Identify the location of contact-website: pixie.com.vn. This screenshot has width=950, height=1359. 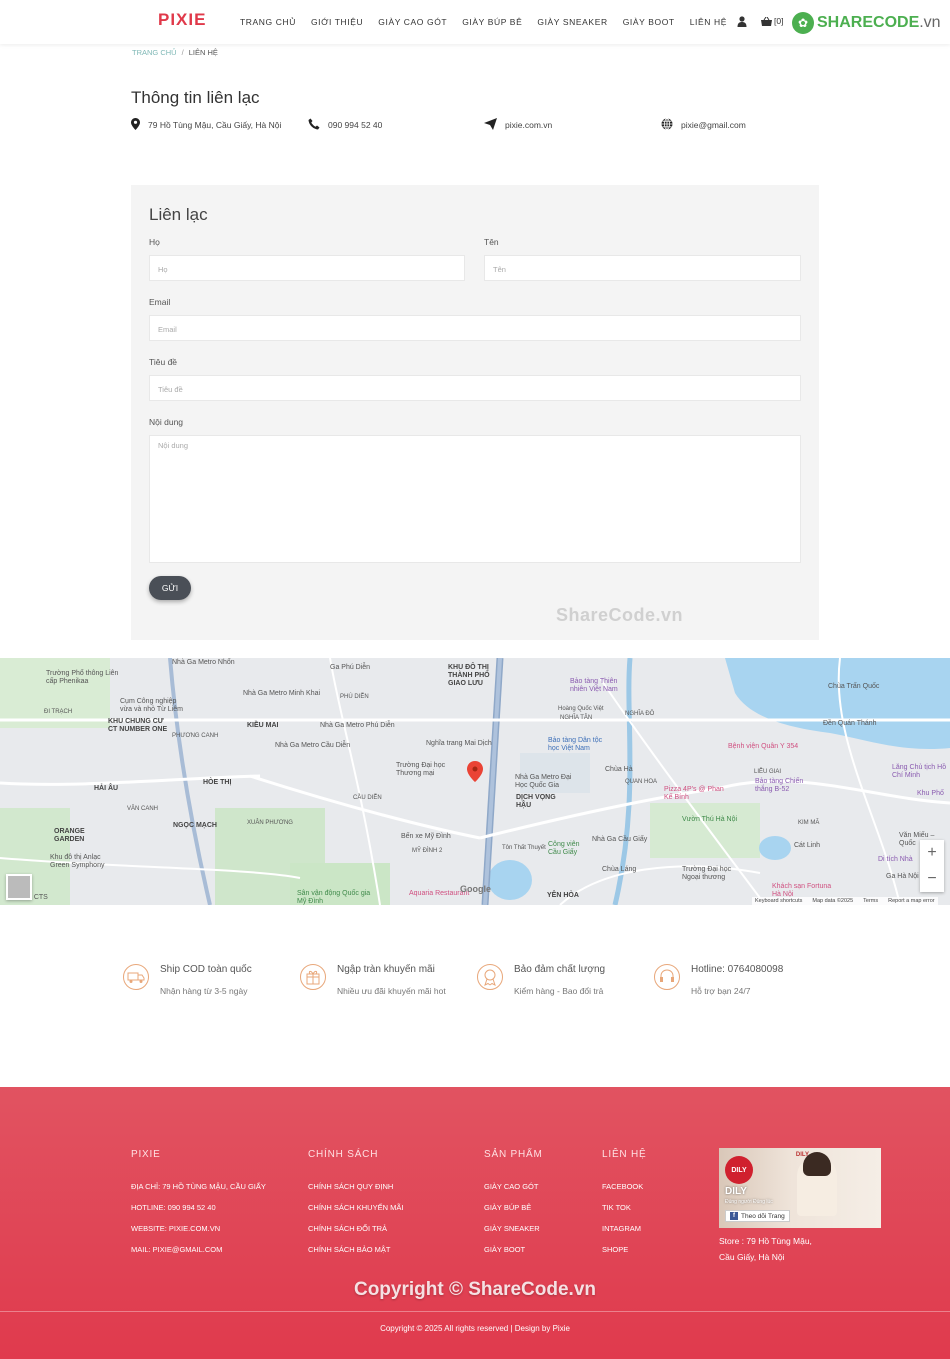
(518, 125).